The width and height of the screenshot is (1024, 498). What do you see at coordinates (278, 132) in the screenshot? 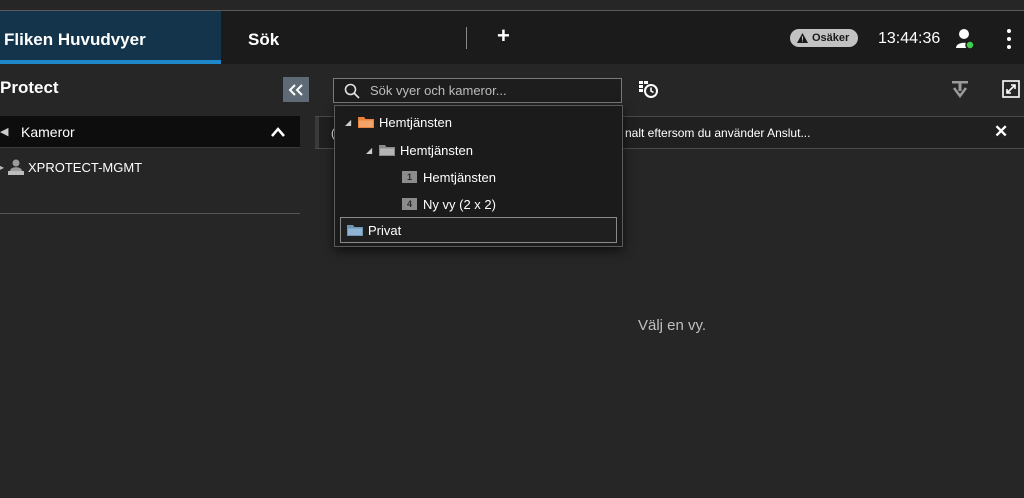
I see `chevron-up-icon` at bounding box center [278, 132].